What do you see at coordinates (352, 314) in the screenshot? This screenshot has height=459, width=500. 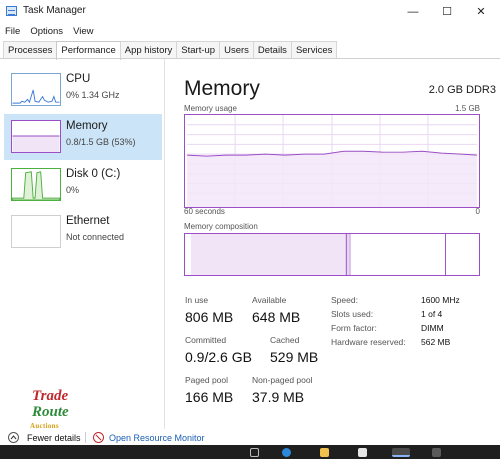 I see `slots-label: Slots used:` at bounding box center [352, 314].